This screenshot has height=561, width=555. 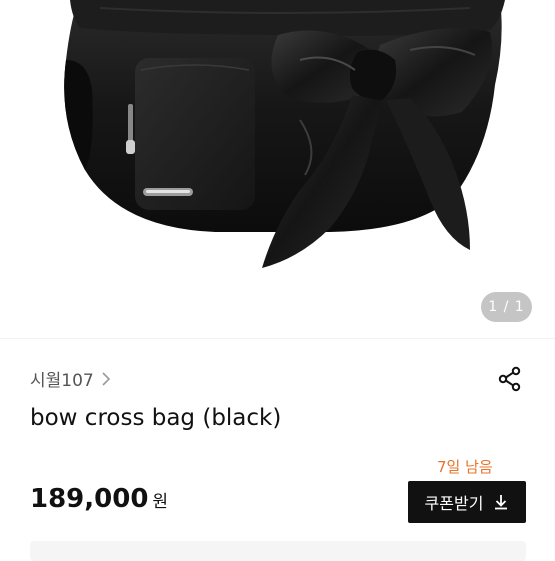 I want to click on seller-link: 시월107, so click(x=71, y=378).